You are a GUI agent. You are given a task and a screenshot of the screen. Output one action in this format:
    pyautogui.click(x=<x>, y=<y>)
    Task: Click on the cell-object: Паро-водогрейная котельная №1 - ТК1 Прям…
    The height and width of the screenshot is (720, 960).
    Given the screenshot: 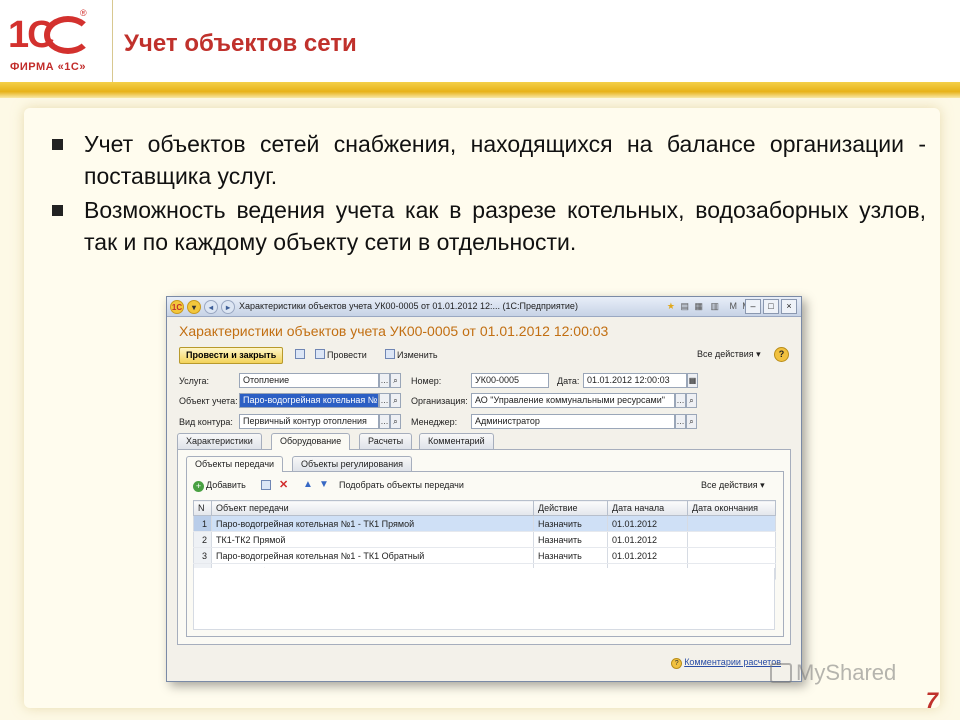 What is the action you would take?
    pyautogui.click(x=372, y=523)
    